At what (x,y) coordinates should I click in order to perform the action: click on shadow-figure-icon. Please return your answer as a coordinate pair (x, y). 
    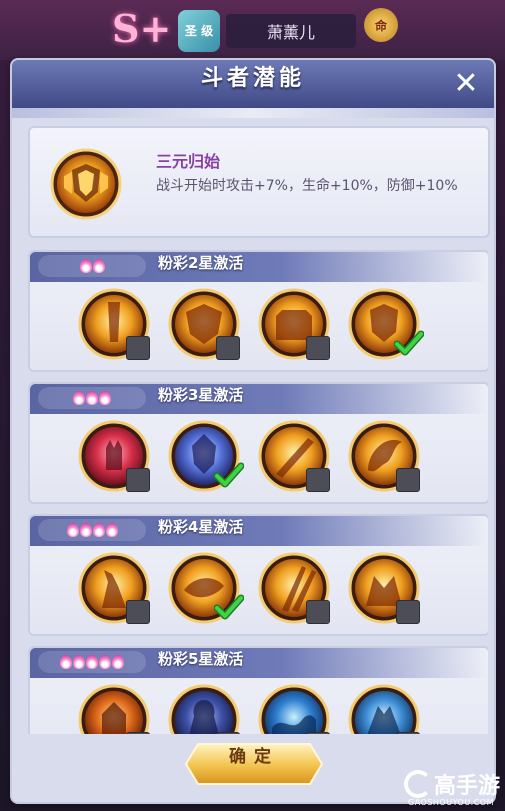
    Looking at the image, I should click on (204, 709).